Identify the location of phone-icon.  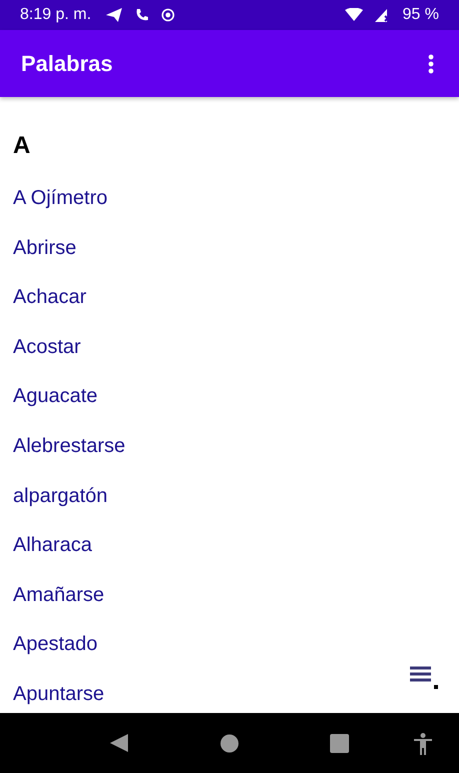
(142, 15).